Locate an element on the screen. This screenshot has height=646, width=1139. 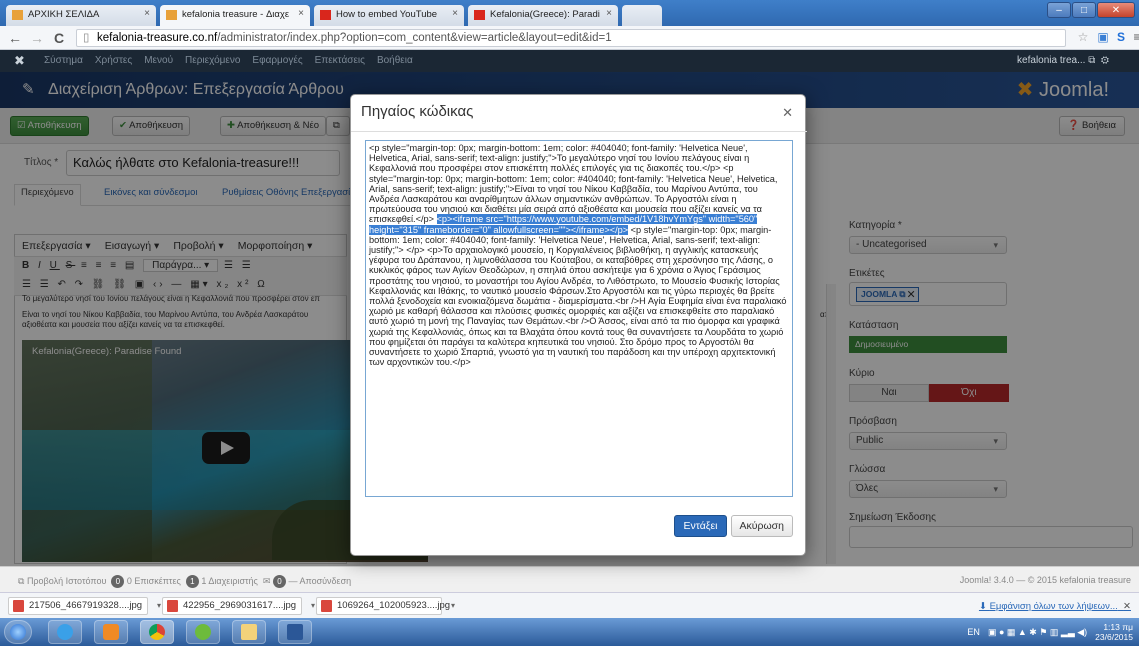
cancel-button: Ακύρωση is located at coordinates (761, 526).